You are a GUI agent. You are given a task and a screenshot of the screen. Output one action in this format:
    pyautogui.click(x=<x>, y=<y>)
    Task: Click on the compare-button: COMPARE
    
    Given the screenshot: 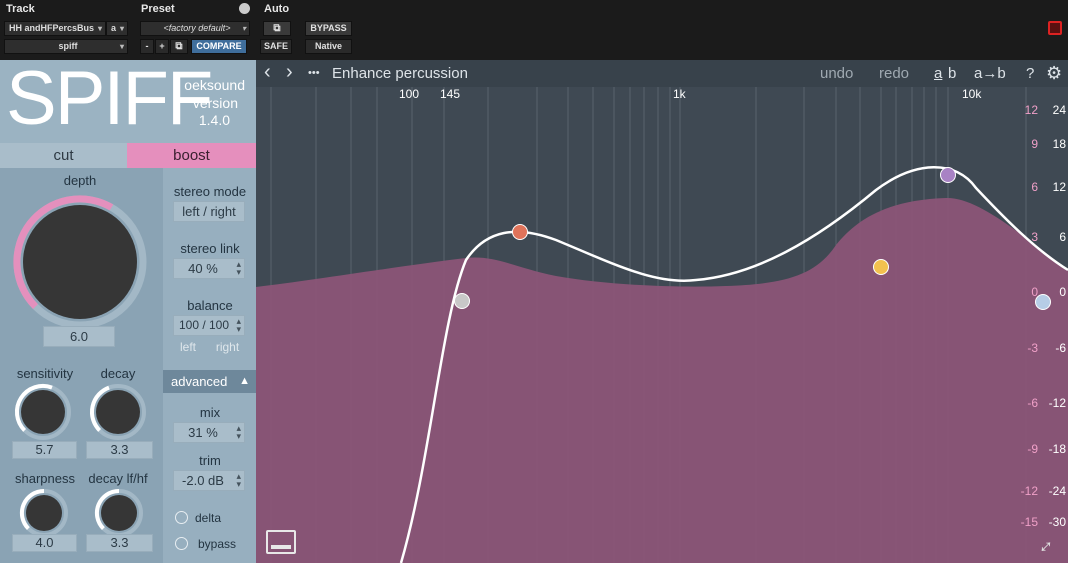 What is the action you would take?
    pyautogui.click(x=219, y=46)
    